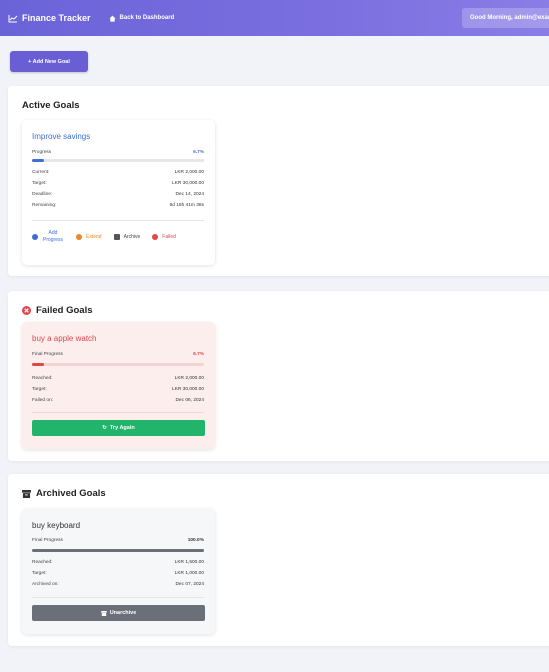 The image size is (549, 672). Describe the element at coordinates (118, 354) in the screenshot. I see `progress-row: Final Progress 6.7%` at that location.